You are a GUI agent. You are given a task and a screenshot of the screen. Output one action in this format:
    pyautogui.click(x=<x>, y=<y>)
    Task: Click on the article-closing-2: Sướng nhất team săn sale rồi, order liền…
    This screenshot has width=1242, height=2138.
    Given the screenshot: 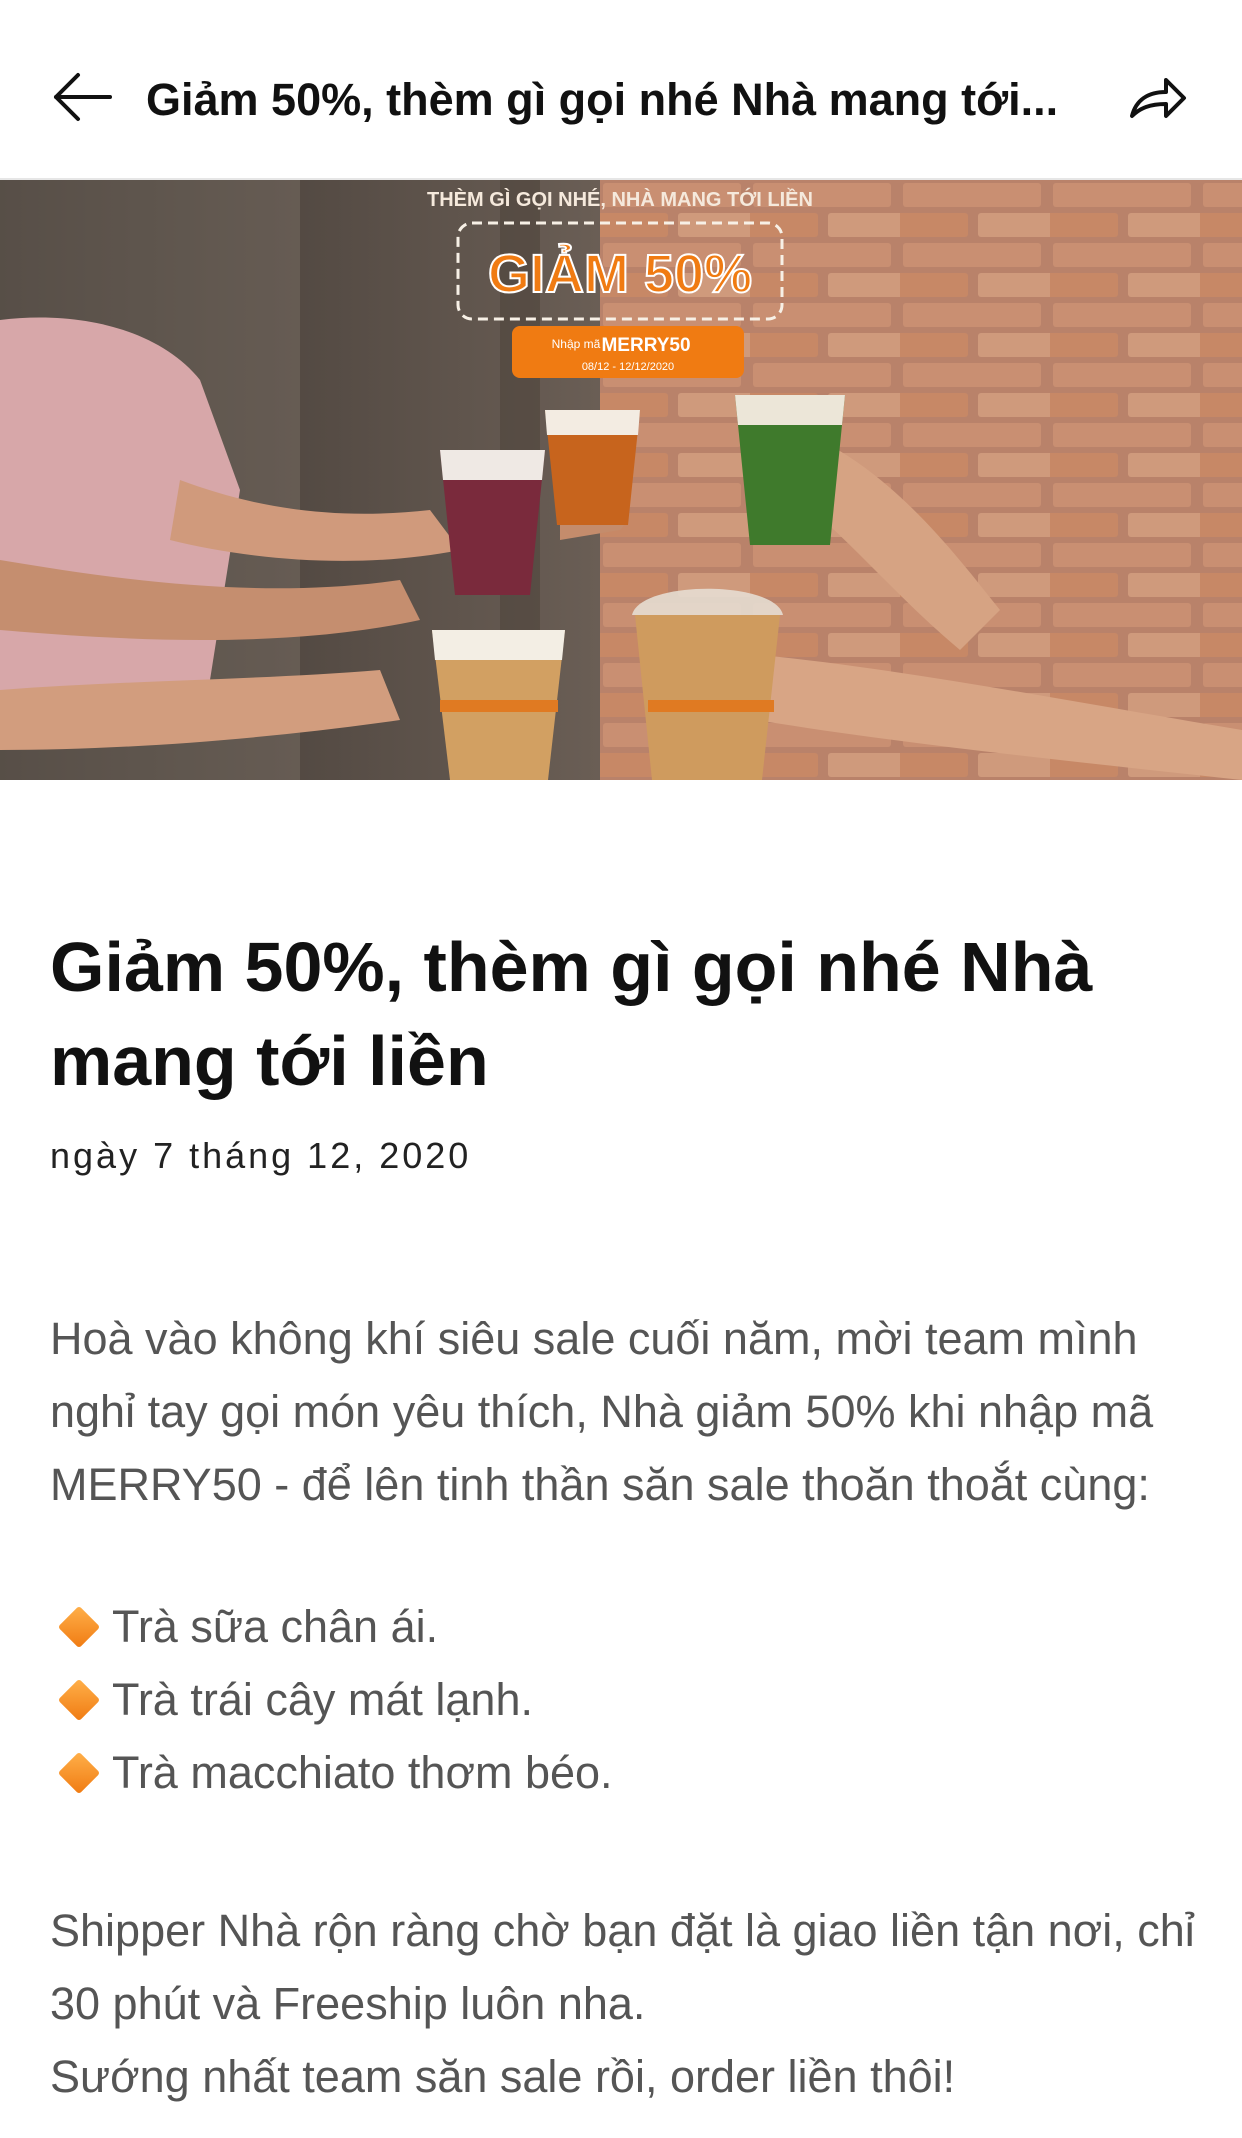 What is the action you would take?
    pyautogui.click(x=503, y=2076)
    